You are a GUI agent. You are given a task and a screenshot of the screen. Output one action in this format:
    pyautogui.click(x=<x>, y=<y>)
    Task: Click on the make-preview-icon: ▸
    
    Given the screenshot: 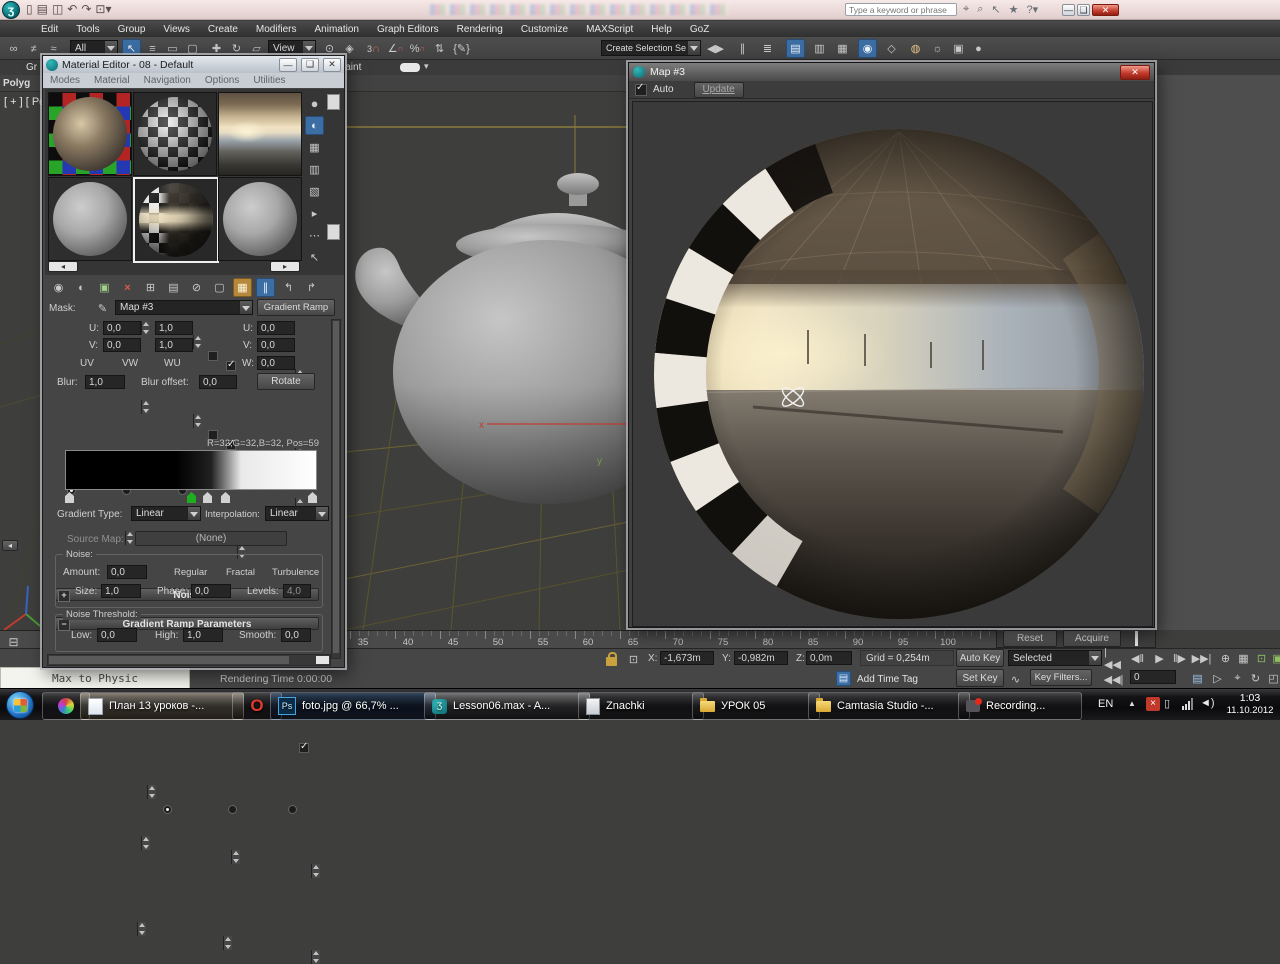 What is the action you would take?
    pyautogui.click(x=314, y=213)
    